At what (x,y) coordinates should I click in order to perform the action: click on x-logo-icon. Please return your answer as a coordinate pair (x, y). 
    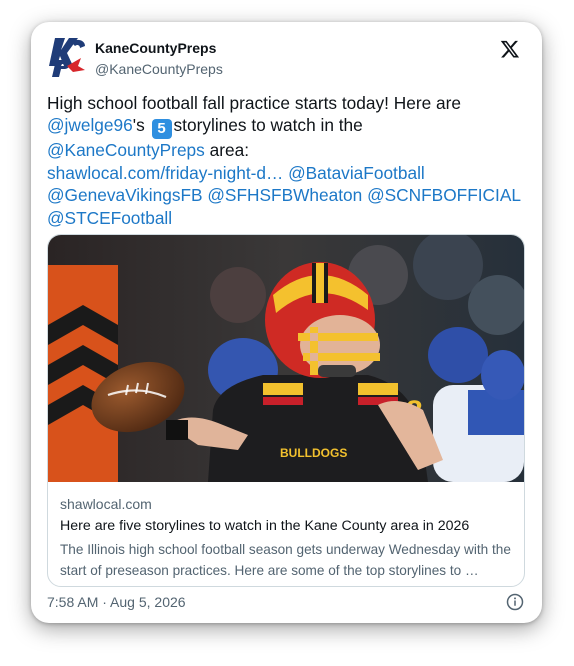
    Looking at the image, I should click on (510, 49).